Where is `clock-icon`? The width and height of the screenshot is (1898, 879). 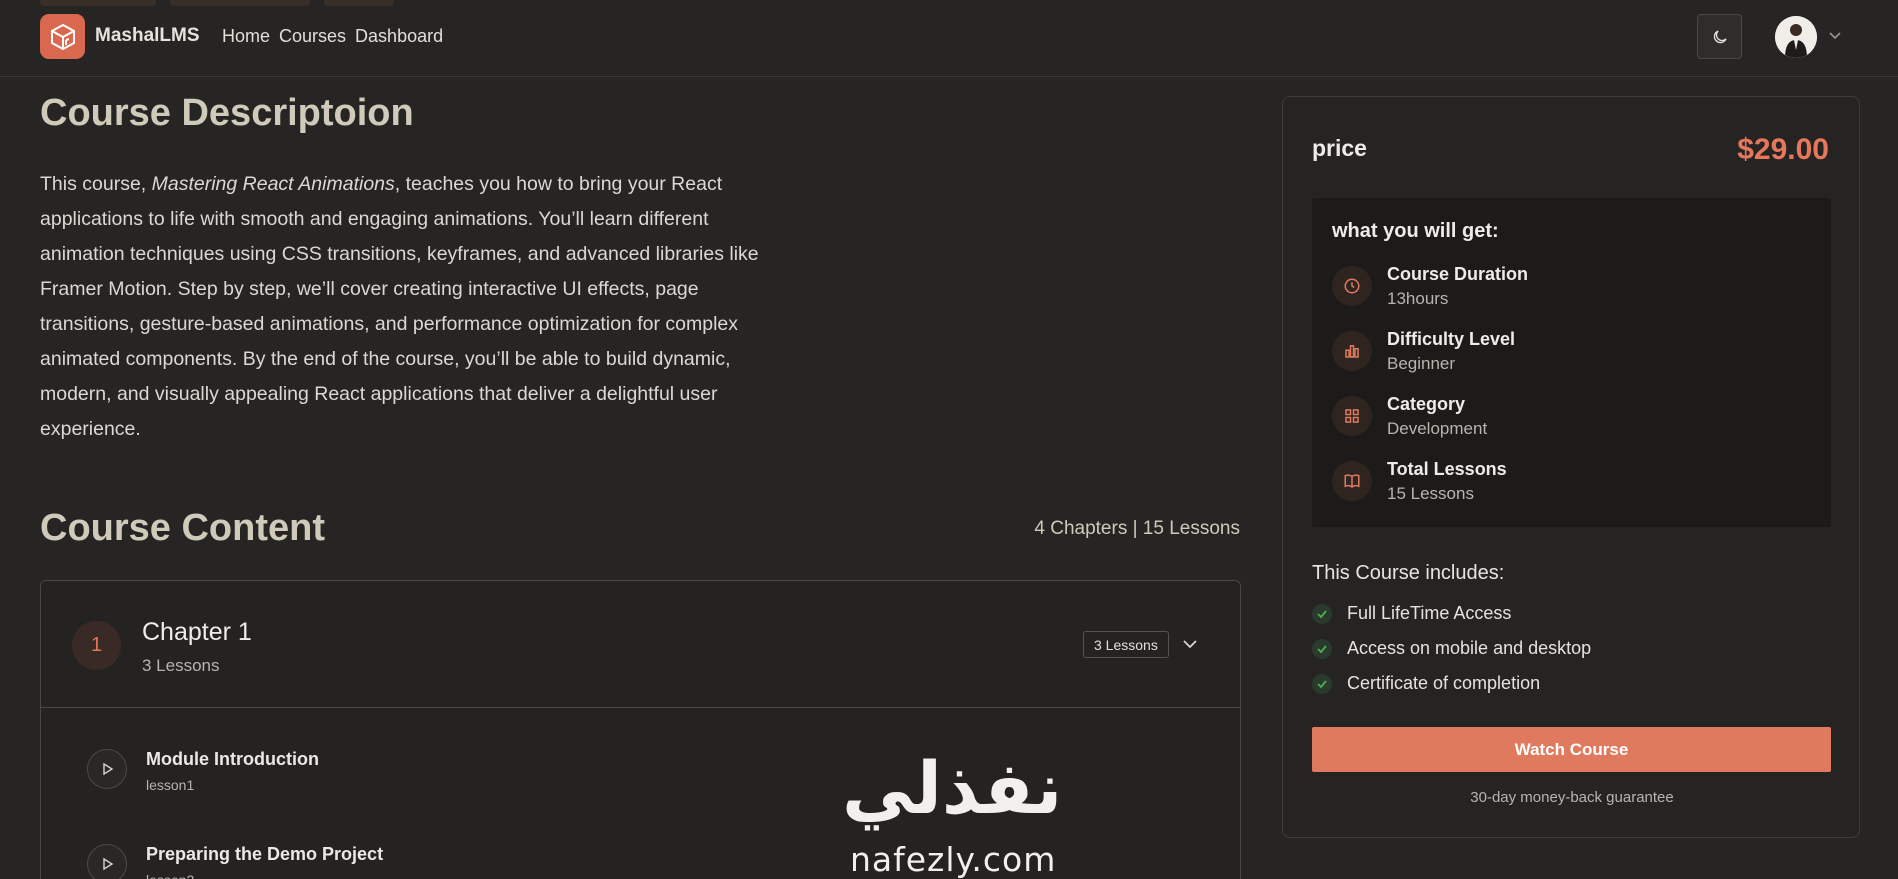
clock-icon is located at coordinates (1352, 286).